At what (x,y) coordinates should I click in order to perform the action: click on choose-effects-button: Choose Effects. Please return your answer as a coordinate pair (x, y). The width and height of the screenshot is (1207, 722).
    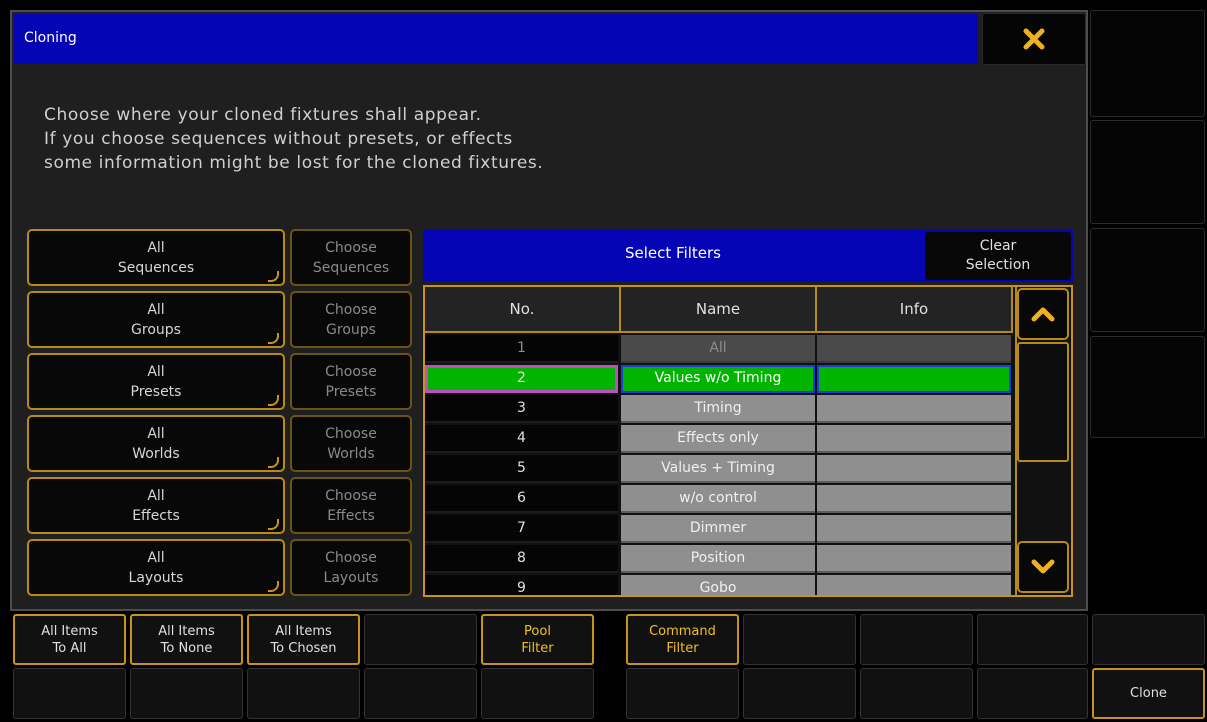
    Looking at the image, I should click on (351, 505).